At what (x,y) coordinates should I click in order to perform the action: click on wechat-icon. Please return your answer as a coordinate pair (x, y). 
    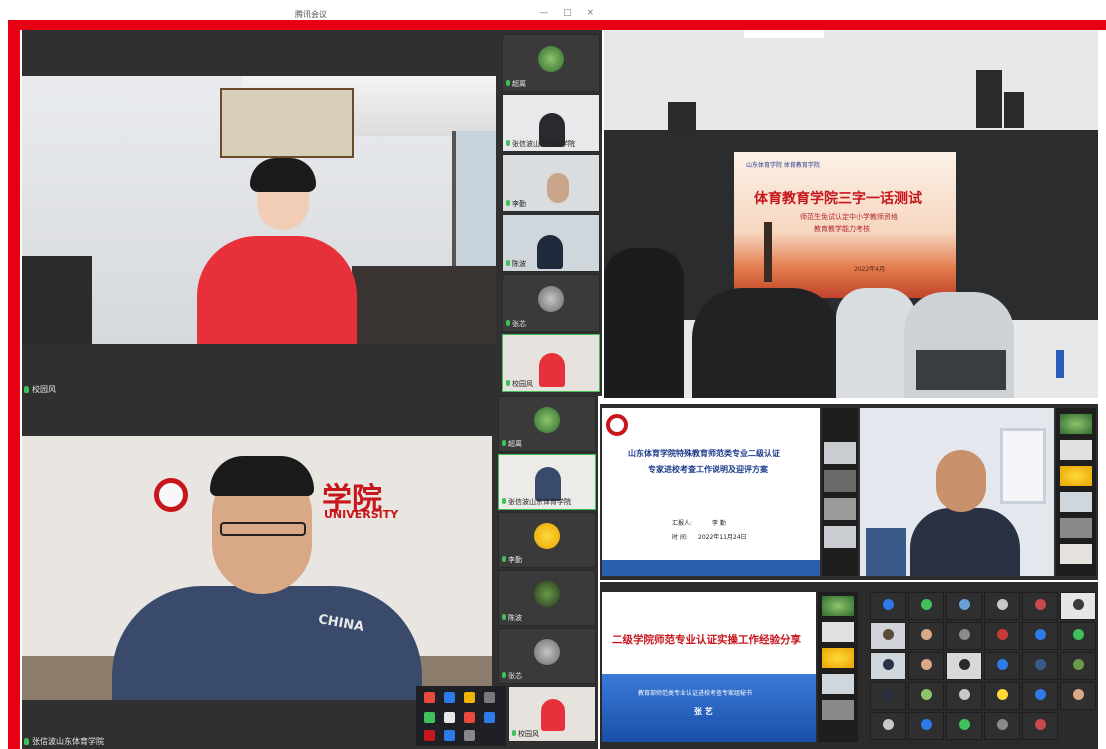
    Looking at the image, I should click on (429, 717).